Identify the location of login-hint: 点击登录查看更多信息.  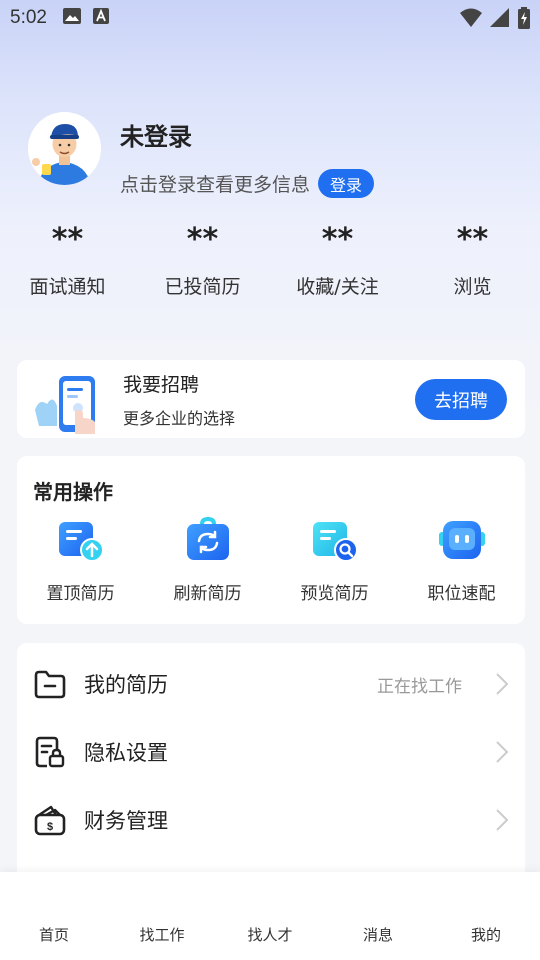
(215, 183).